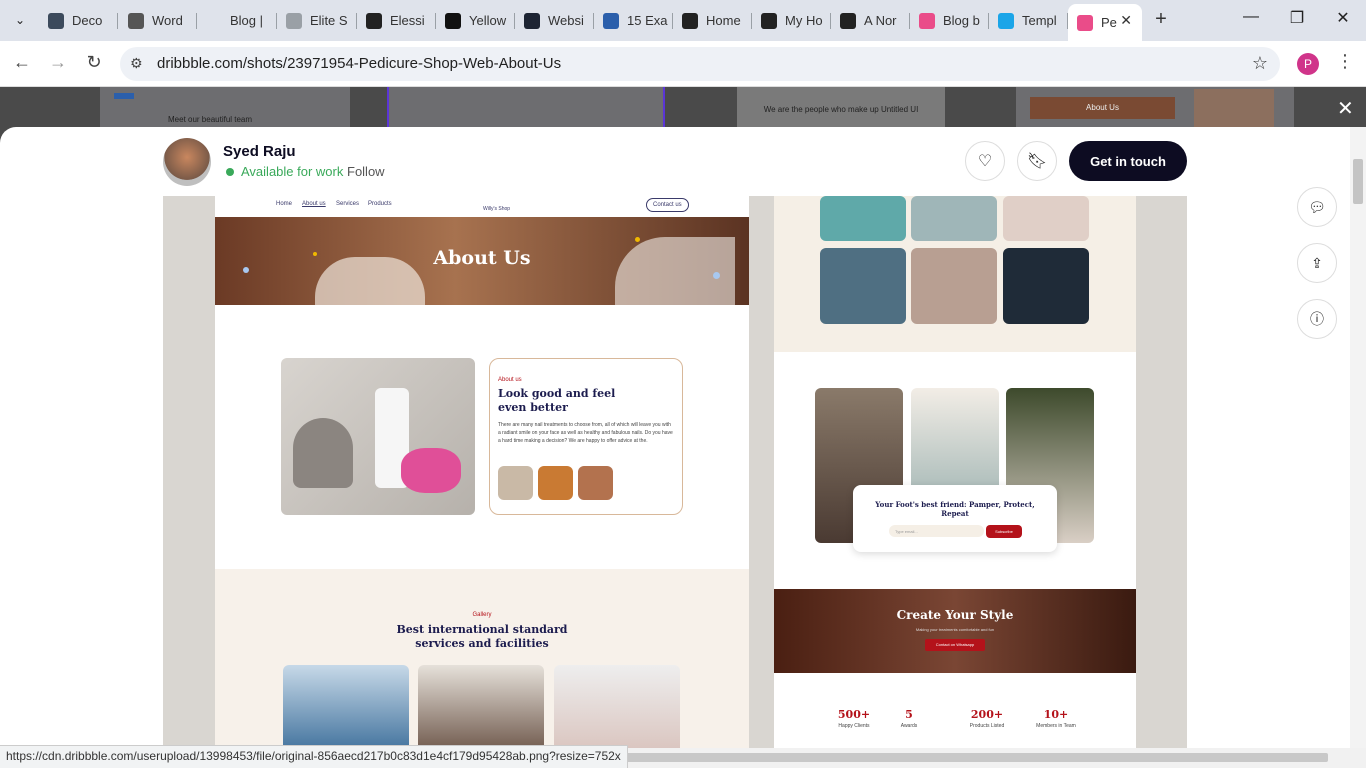  What do you see at coordinates (1345, 61) in the screenshot?
I see `browser-menu-icon: ⋮` at bounding box center [1345, 61].